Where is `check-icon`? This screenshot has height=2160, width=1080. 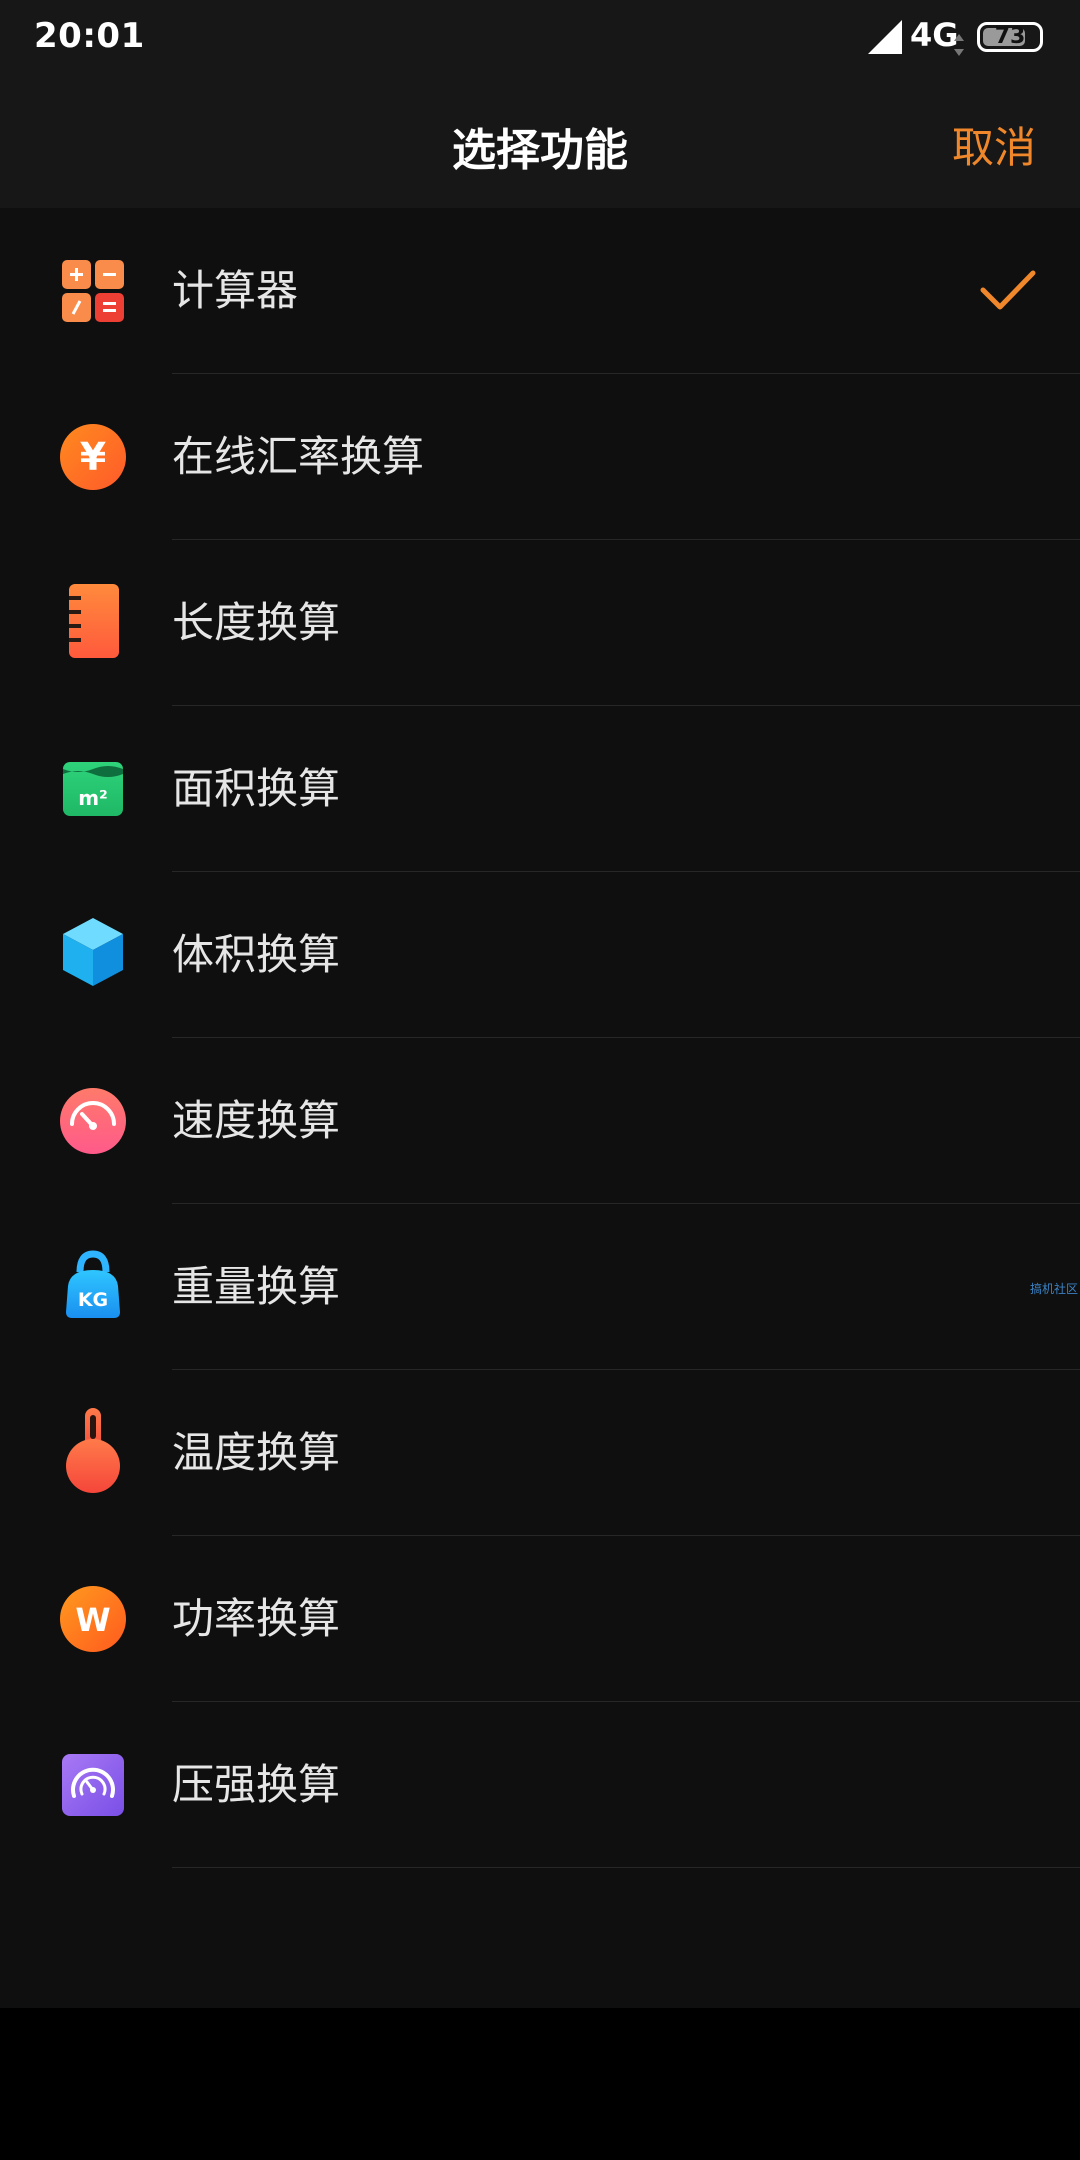
check-icon is located at coordinates (1008, 290).